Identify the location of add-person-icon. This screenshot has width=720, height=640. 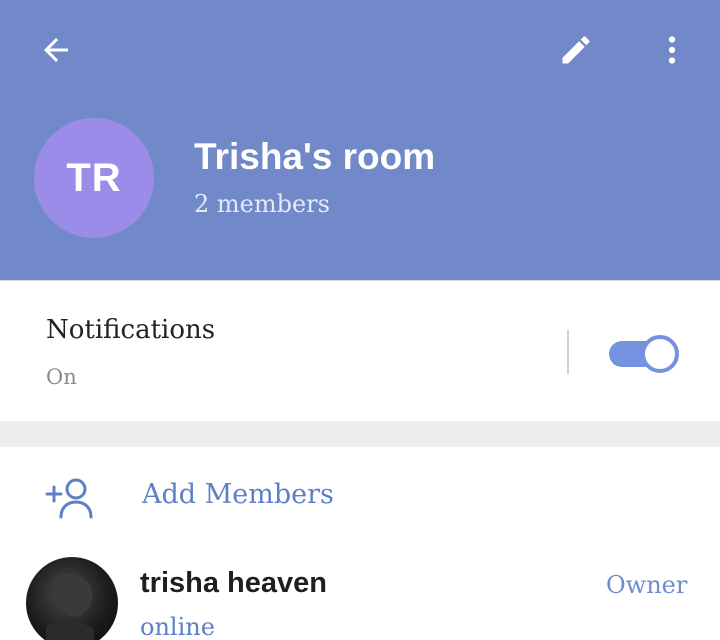
(69, 498).